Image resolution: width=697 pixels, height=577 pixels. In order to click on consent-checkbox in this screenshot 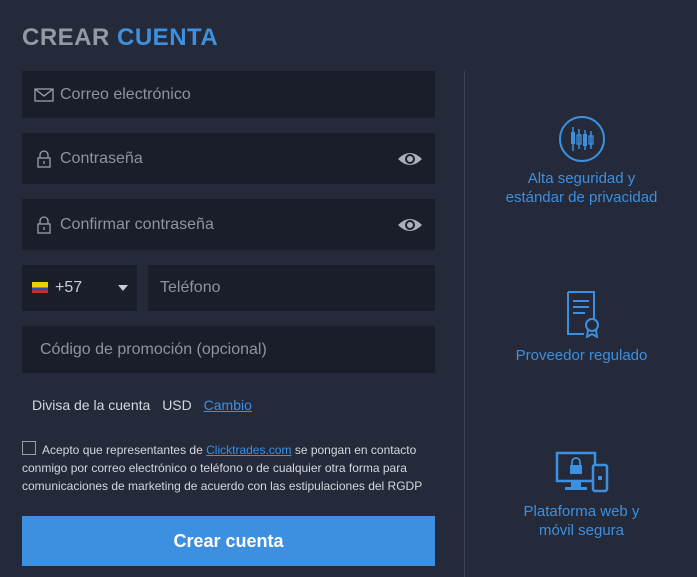, I will do `click(29, 448)`.